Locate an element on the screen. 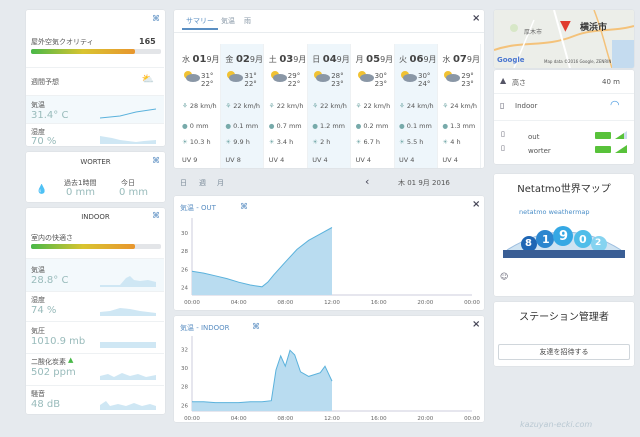 The height and width of the screenshot is (437, 640). tab-temperature: 気温 is located at coordinates (228, 21).